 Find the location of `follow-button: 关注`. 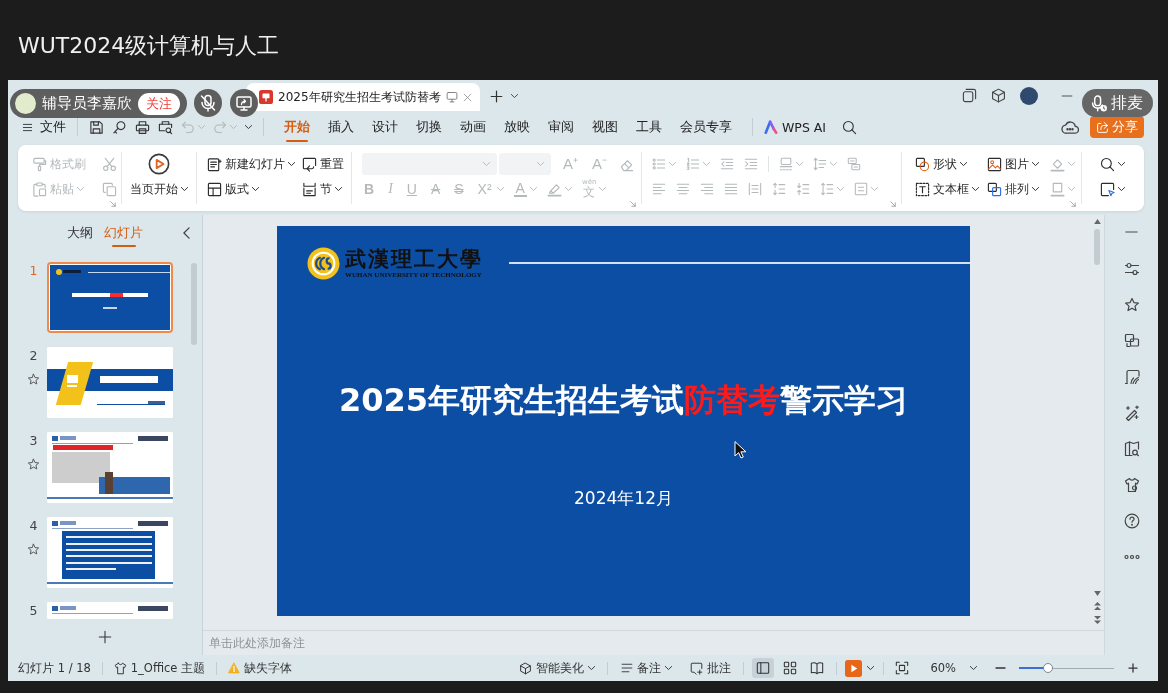

follow-button: 关注 is located at coordinates (159, 103).